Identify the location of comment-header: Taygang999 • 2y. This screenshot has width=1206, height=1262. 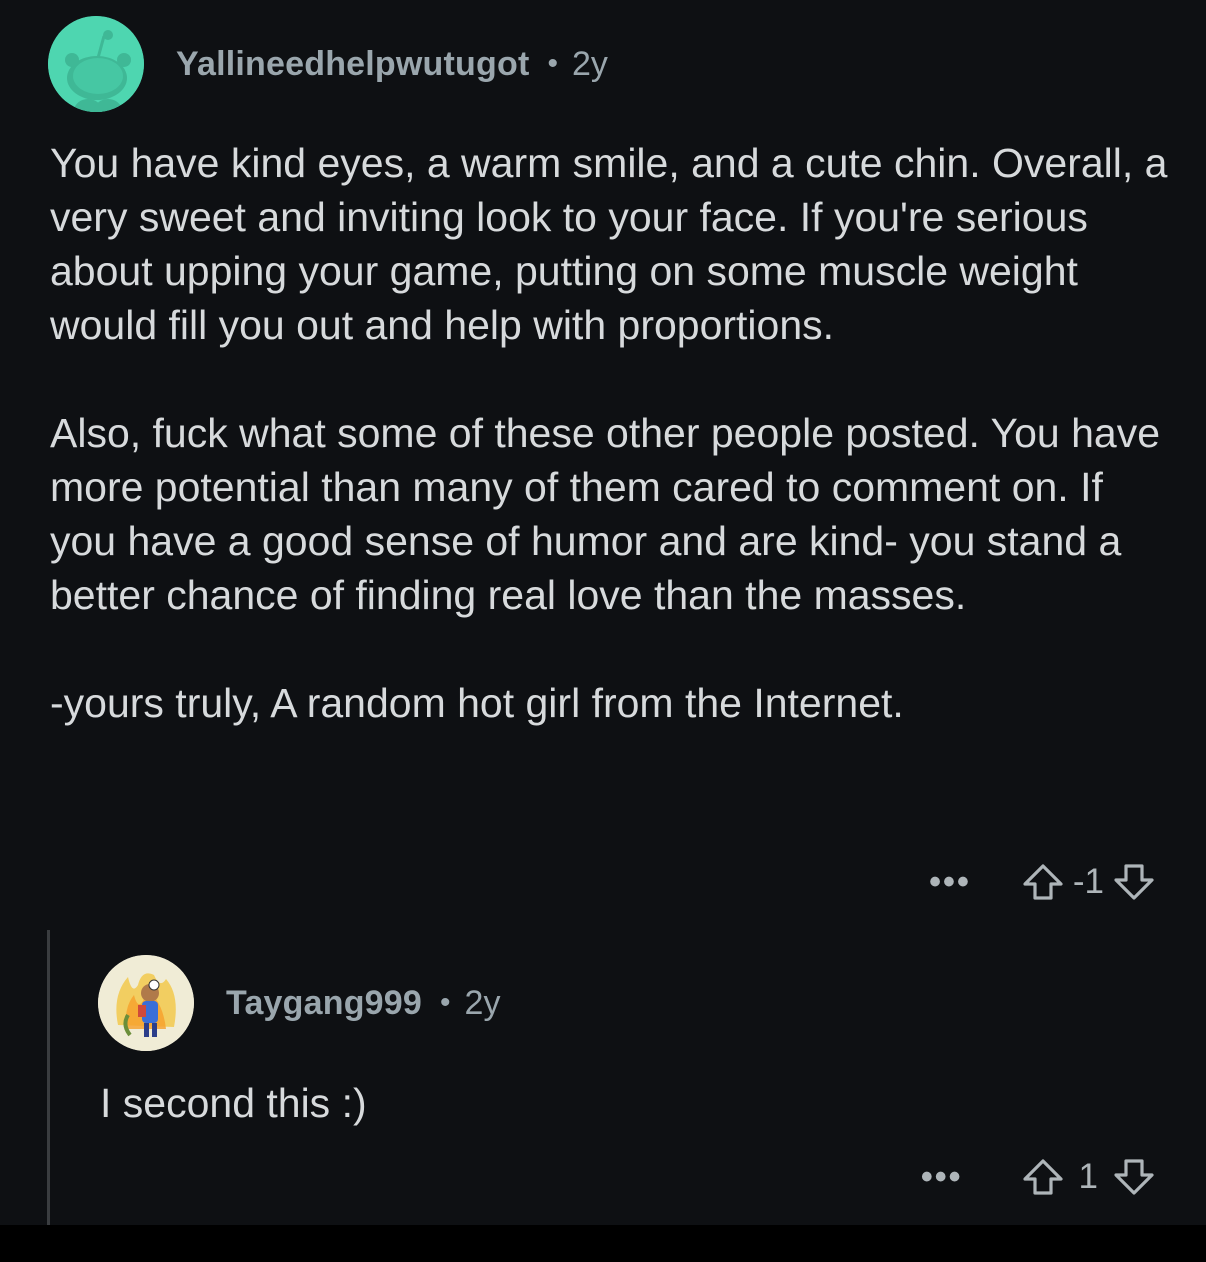
(299, 1003).